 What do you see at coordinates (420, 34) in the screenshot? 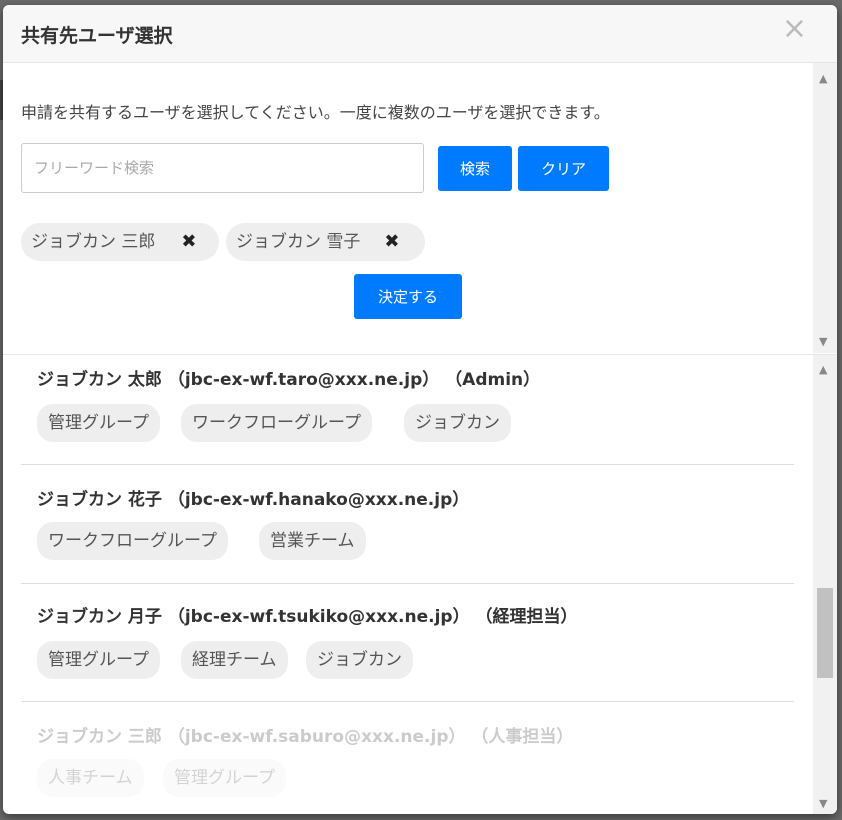
I see `dialog-header: 共有先ユーザ選択 ×` at bounding box center [420, 34].